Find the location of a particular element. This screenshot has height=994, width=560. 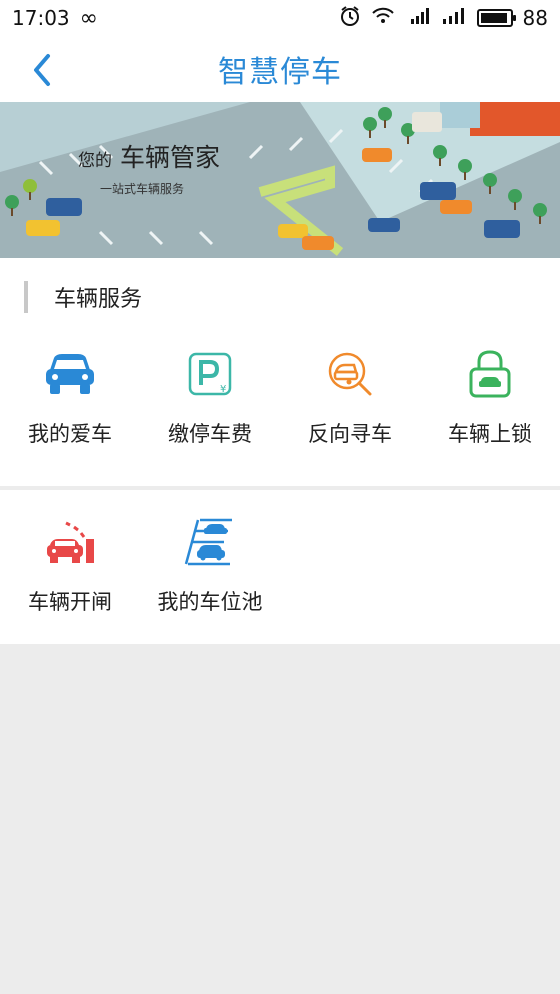

alarm-icon is located at coordinates (350, 18).